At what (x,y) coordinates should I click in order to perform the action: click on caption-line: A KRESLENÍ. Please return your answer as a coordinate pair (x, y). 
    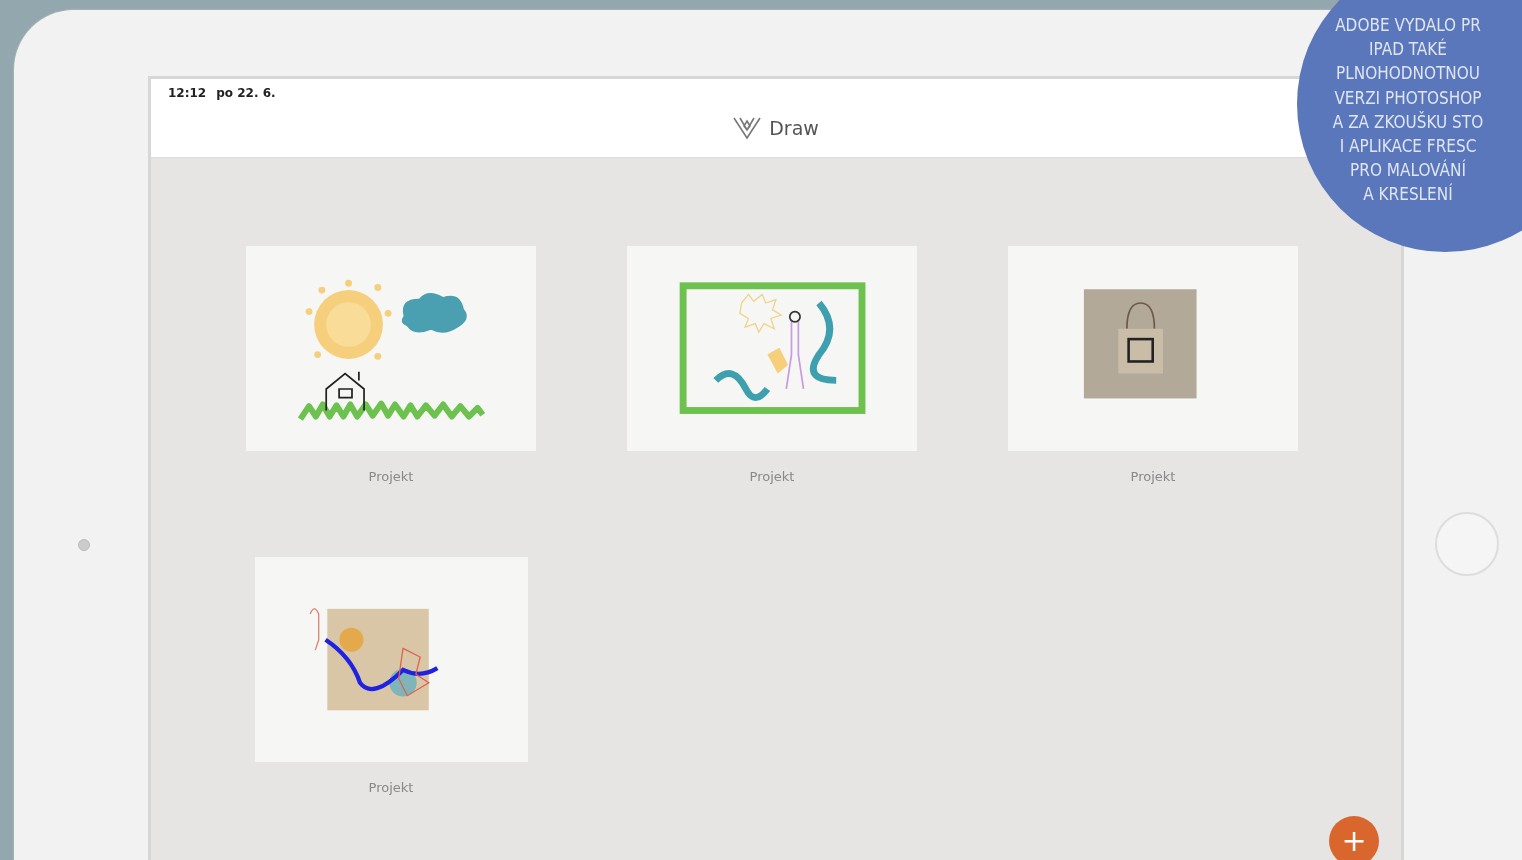
    Looking at the image, I should click on (1408, 194).